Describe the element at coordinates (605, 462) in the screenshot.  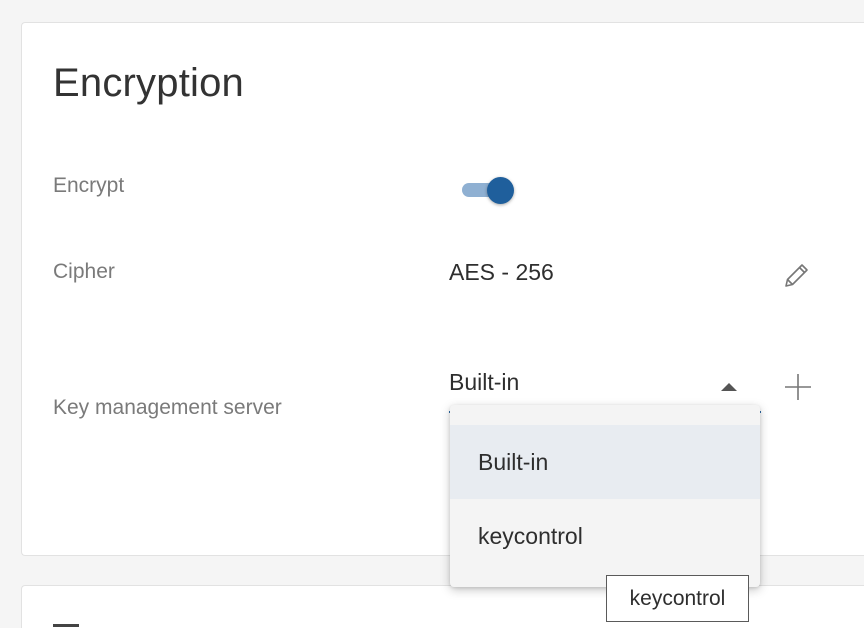
I see `dropdown-option-built-in: Built-in` at that location.